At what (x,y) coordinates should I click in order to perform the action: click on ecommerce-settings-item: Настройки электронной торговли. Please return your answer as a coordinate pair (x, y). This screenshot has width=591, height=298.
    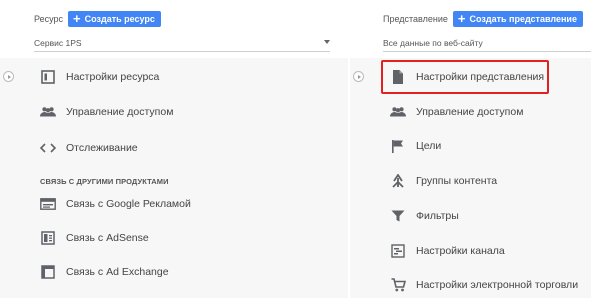
    Looking at the image, I should click on (490, 285).